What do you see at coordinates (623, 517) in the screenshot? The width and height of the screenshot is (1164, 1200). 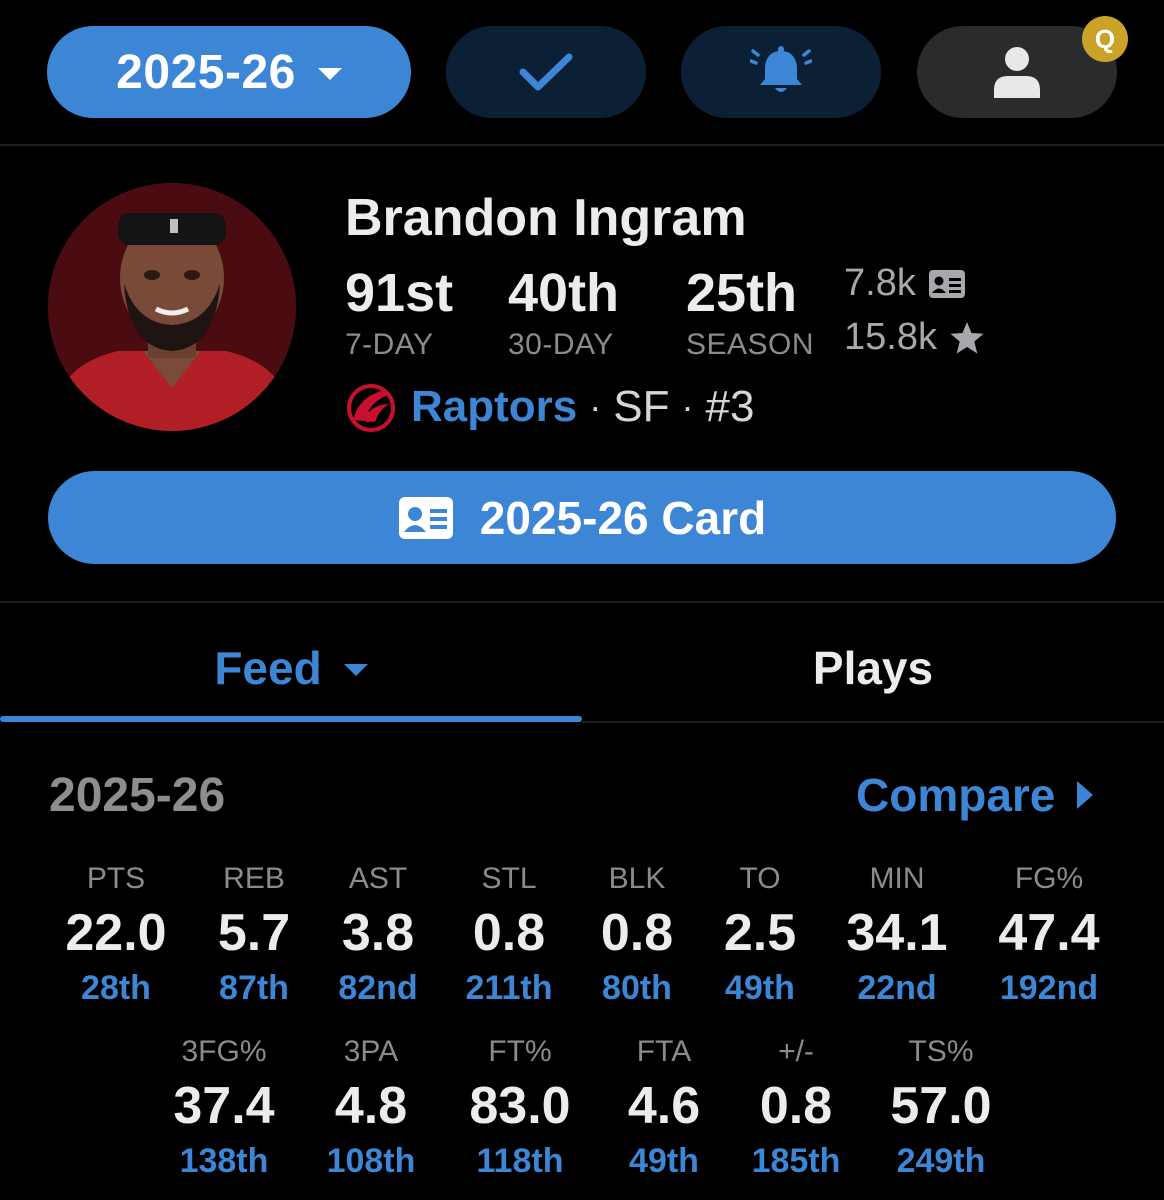 I see `season-card-label: 2025-26 Card` at bounding box center [623, 517].